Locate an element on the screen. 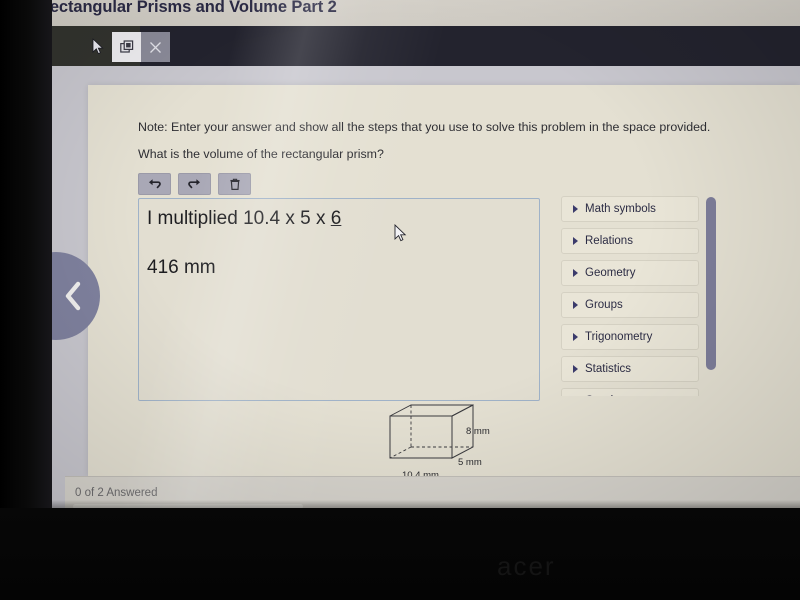 Image resolution: width=800 pixels, height=600 pixels. answer-line-1-underlined-token: 6 is located at coordinates (336, 218).